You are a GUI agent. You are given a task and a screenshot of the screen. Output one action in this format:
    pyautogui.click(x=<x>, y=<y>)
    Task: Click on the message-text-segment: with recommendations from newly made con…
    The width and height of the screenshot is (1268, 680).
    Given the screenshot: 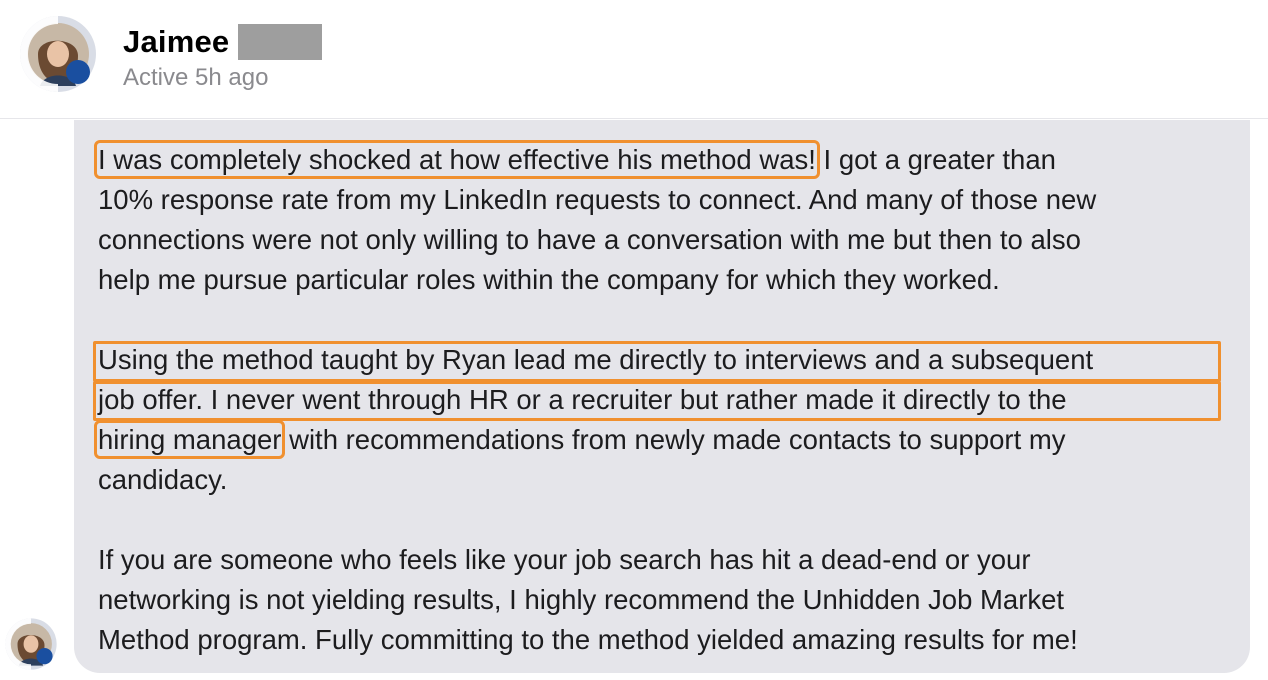 What is the action you would take?
    pyautogui.click(x=673, y=439)
    